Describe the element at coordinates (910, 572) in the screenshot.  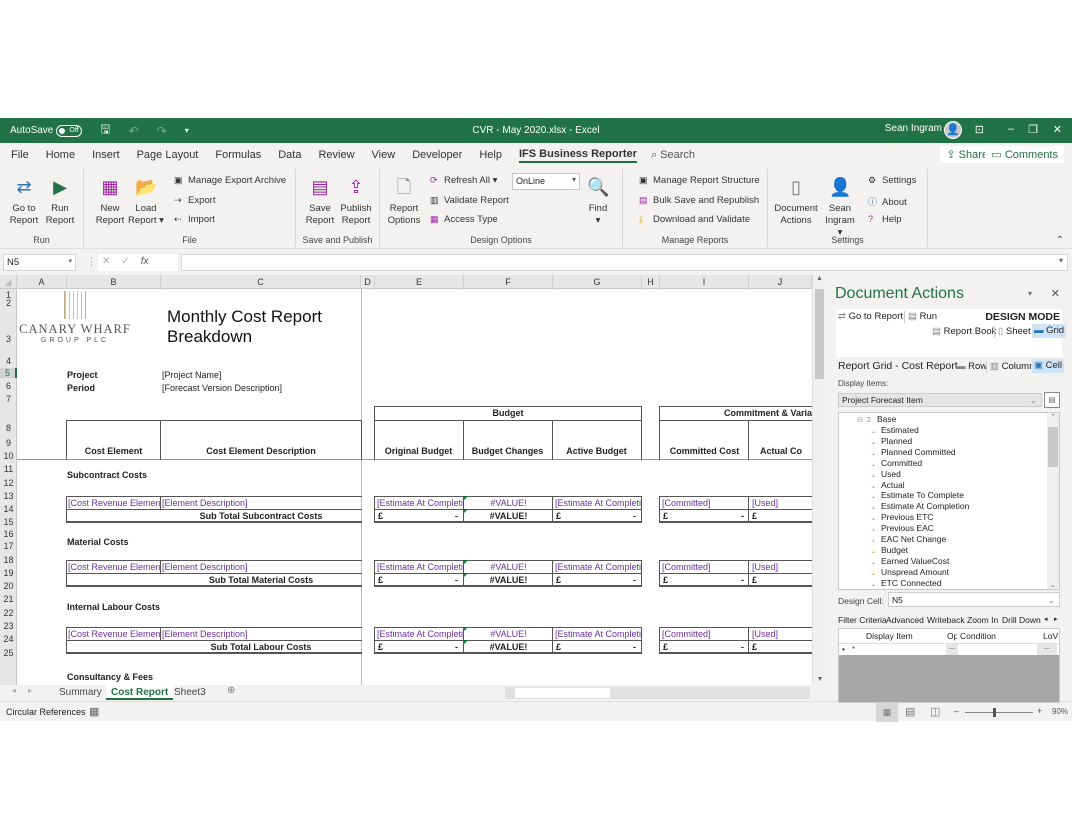
I see `tree-item: ⫠ Unspread Amount` at that location.